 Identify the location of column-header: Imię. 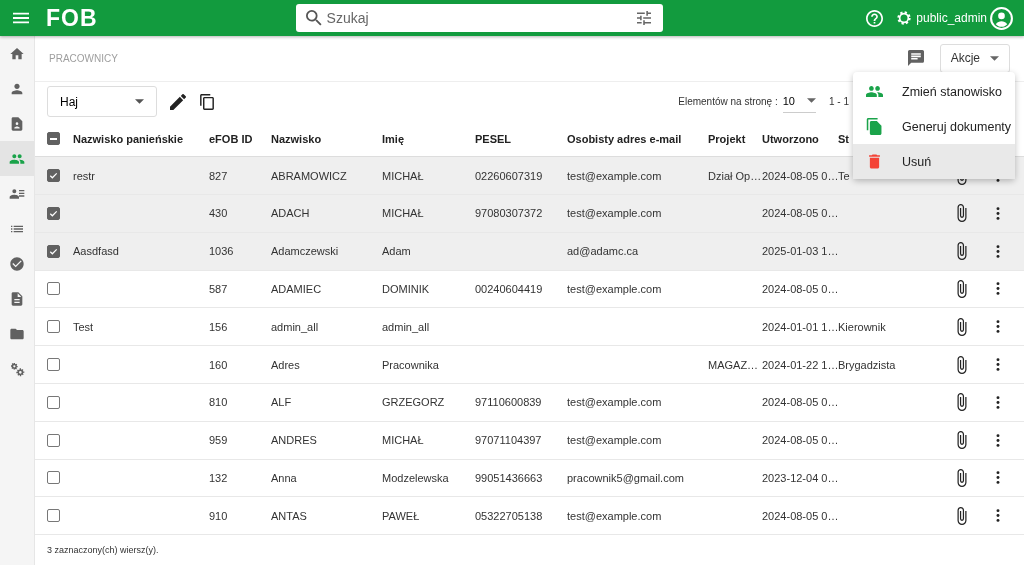
(428, 138).